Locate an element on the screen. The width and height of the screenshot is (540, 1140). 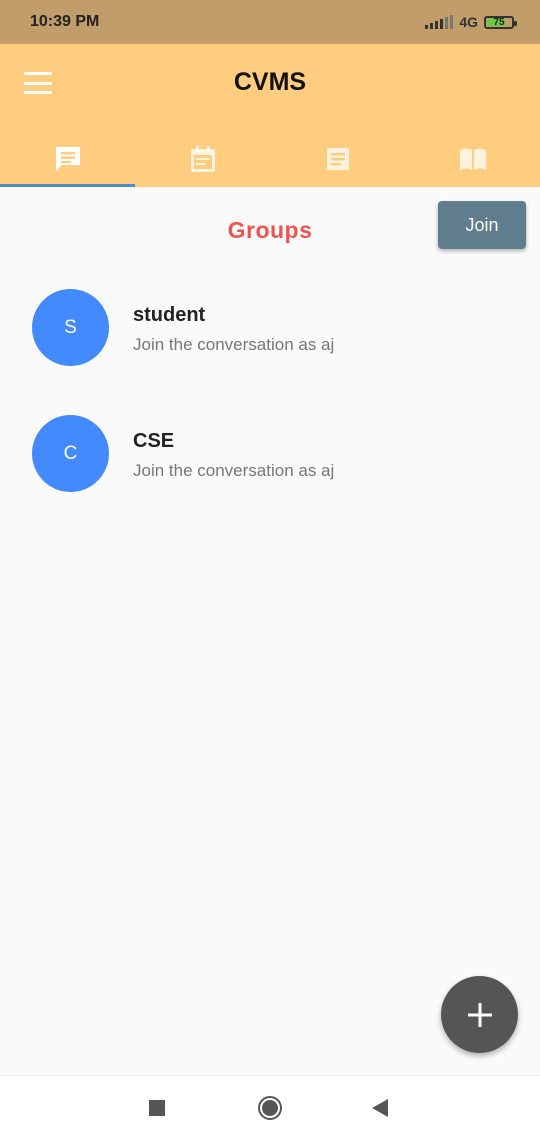
tab-chat is located at coordinates (67, 158).